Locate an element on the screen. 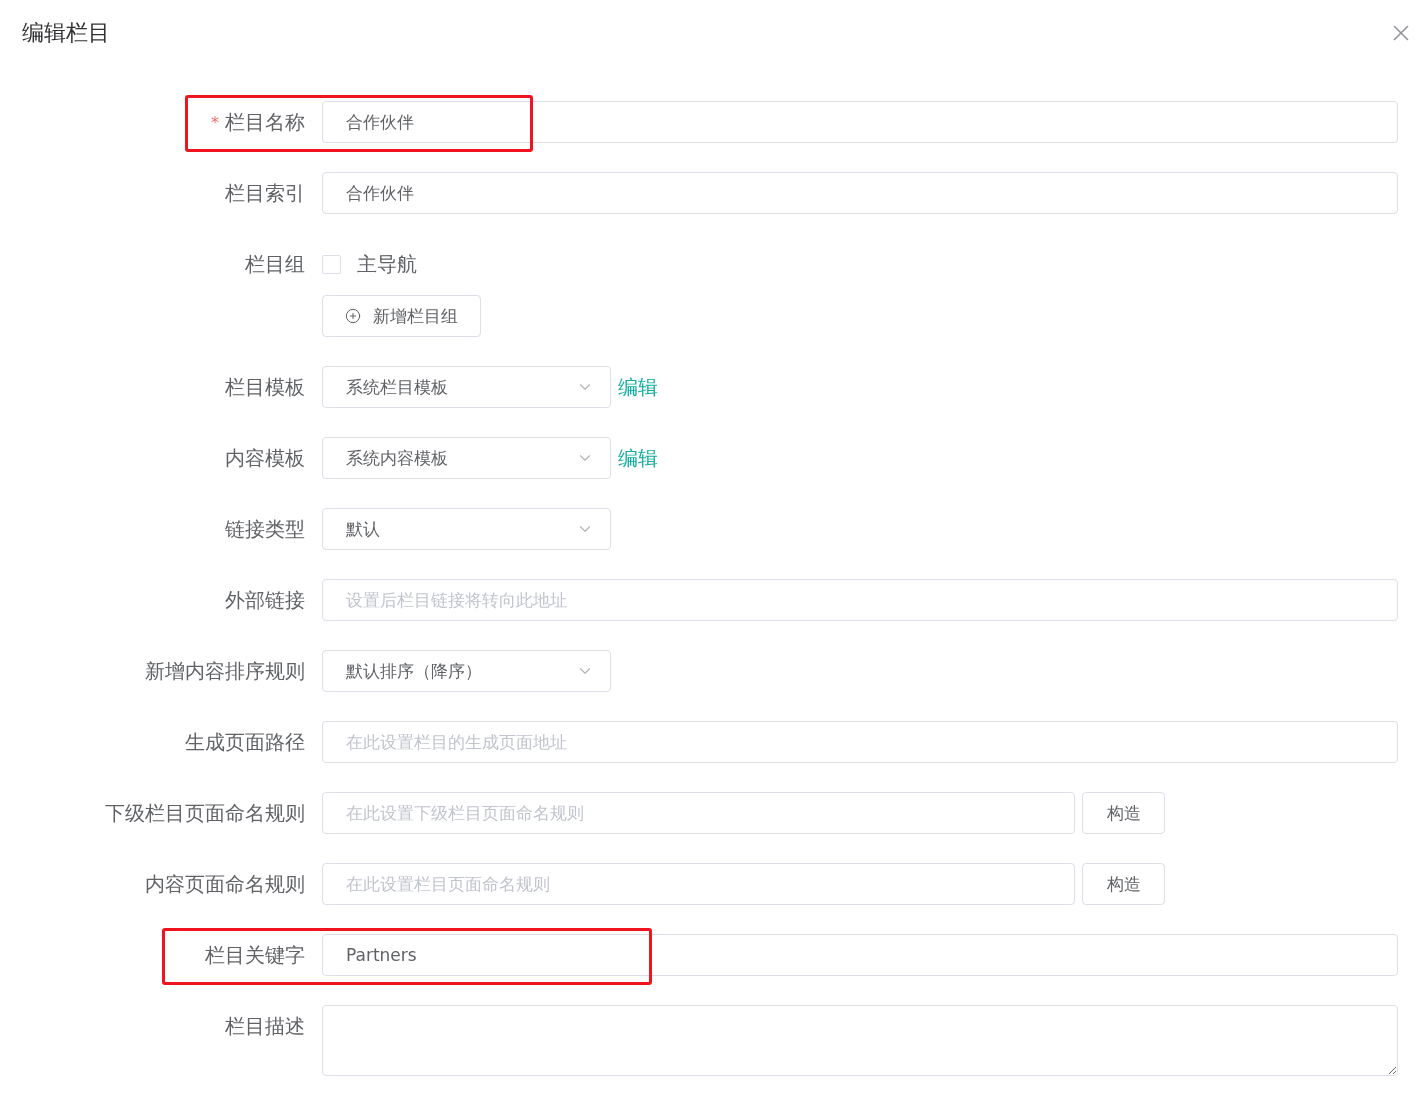 The image size is (1427, 1101). select-field: 默认 is located at coordinates (466, 529).